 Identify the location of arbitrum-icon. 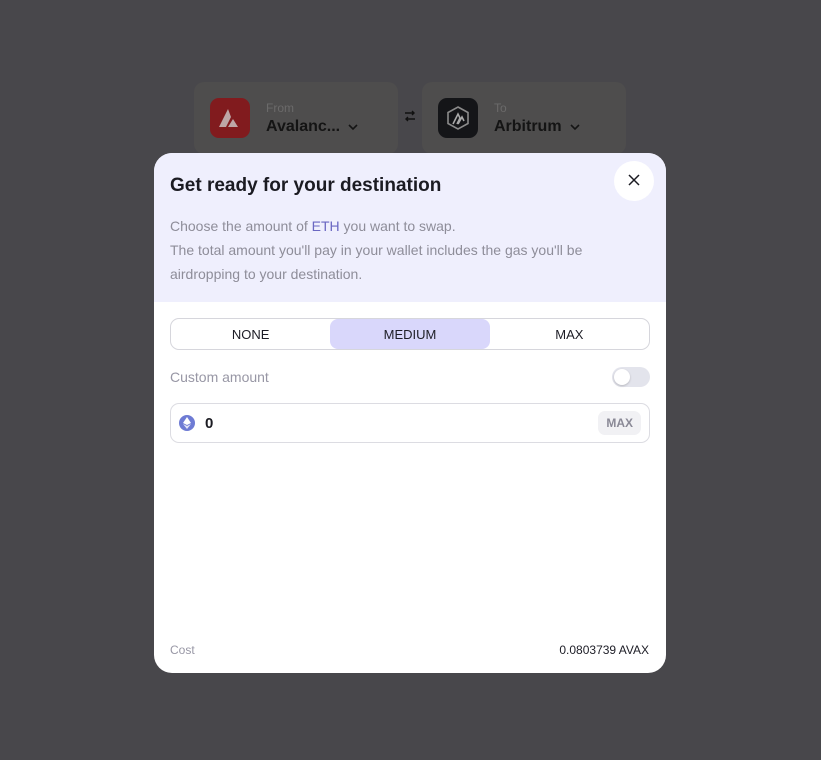
(458, 118).